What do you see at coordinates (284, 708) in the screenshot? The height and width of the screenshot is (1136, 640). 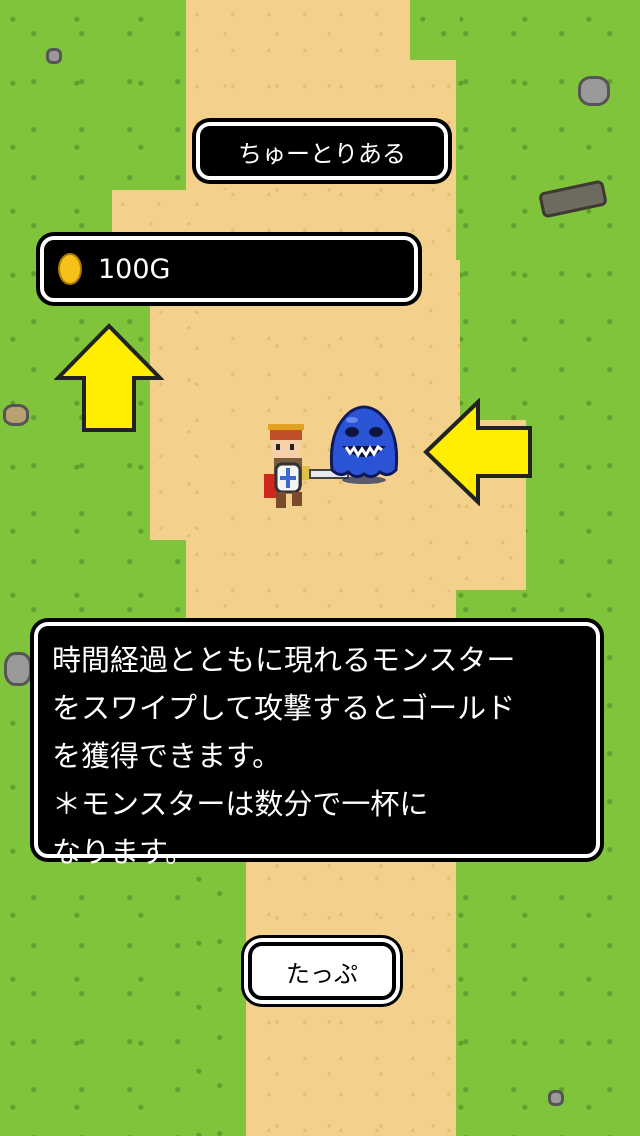 I see `message-line: をスワイプして攻撃するとゴールド` at bounding box center [284, 708].